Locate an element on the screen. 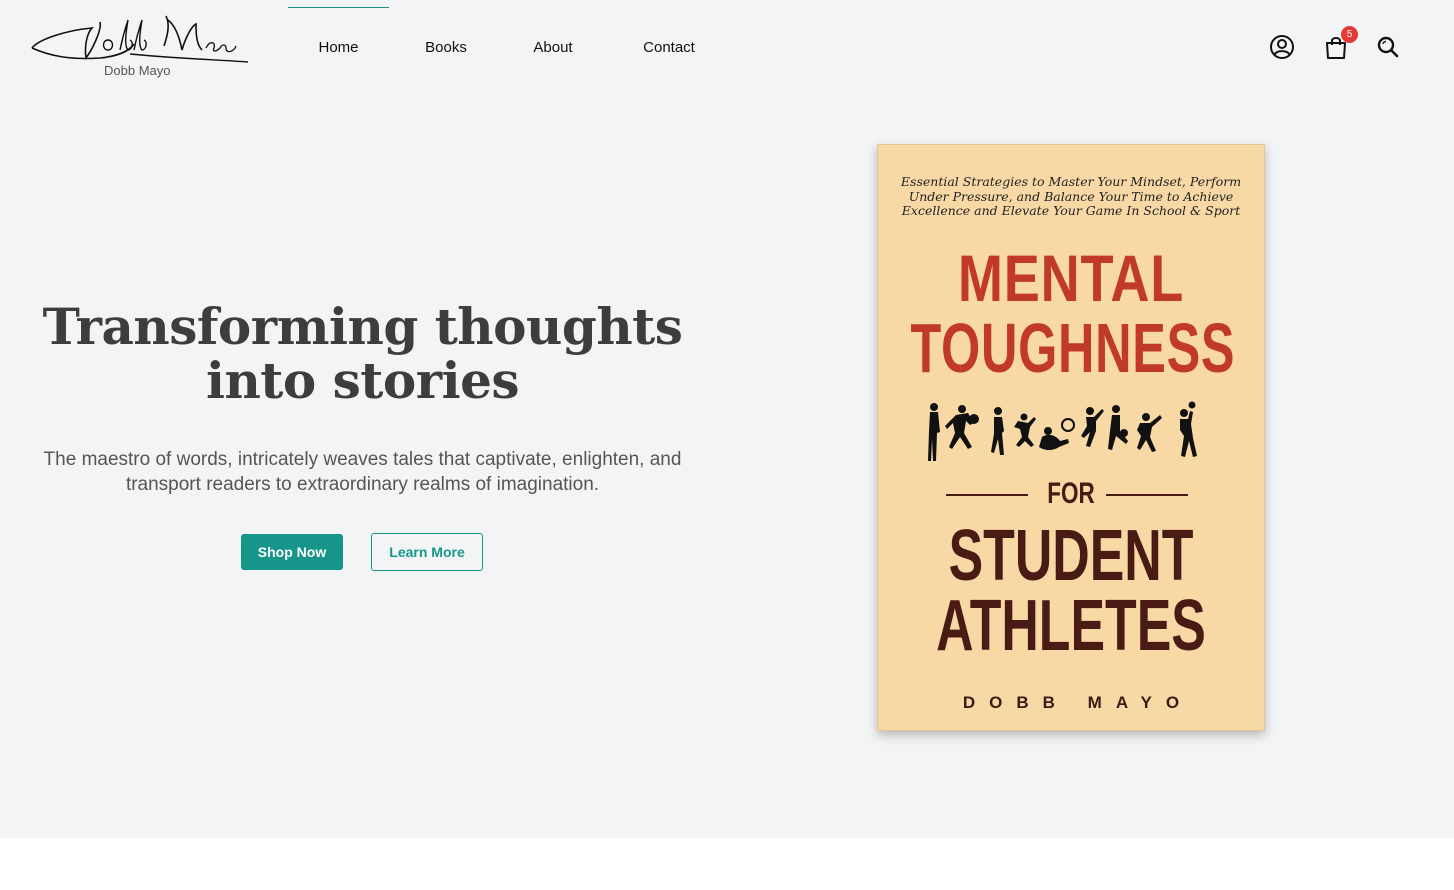 The height and width of the screenshot is (890, 1454). nav-contact: Contact is located at coordinates (669, 47).